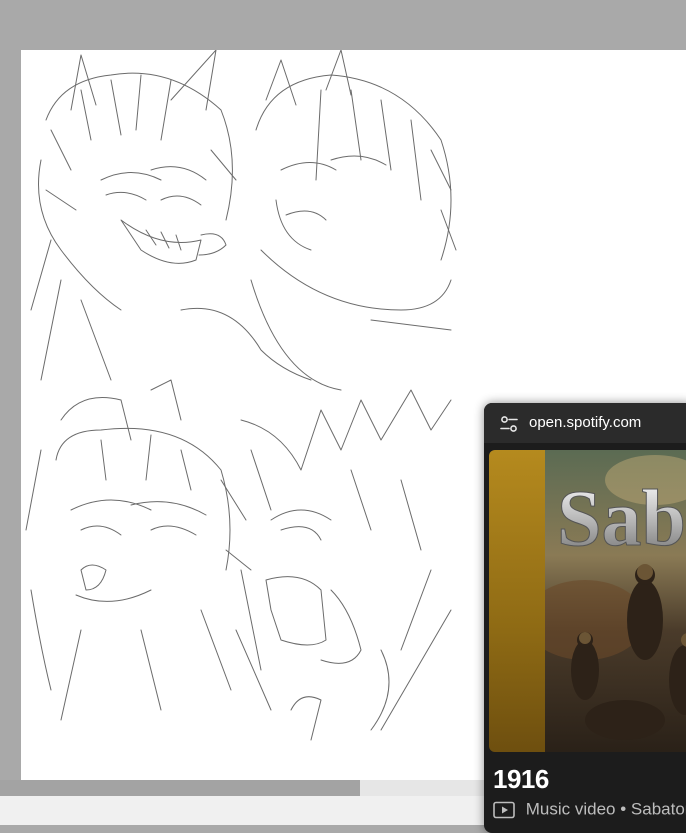 The height and width of the screenshot is (833, 686). What do you see at coordinates (658, 809) in the screenshot?
I see `artist-label: Sabaton` at bounding box center [658, 809].